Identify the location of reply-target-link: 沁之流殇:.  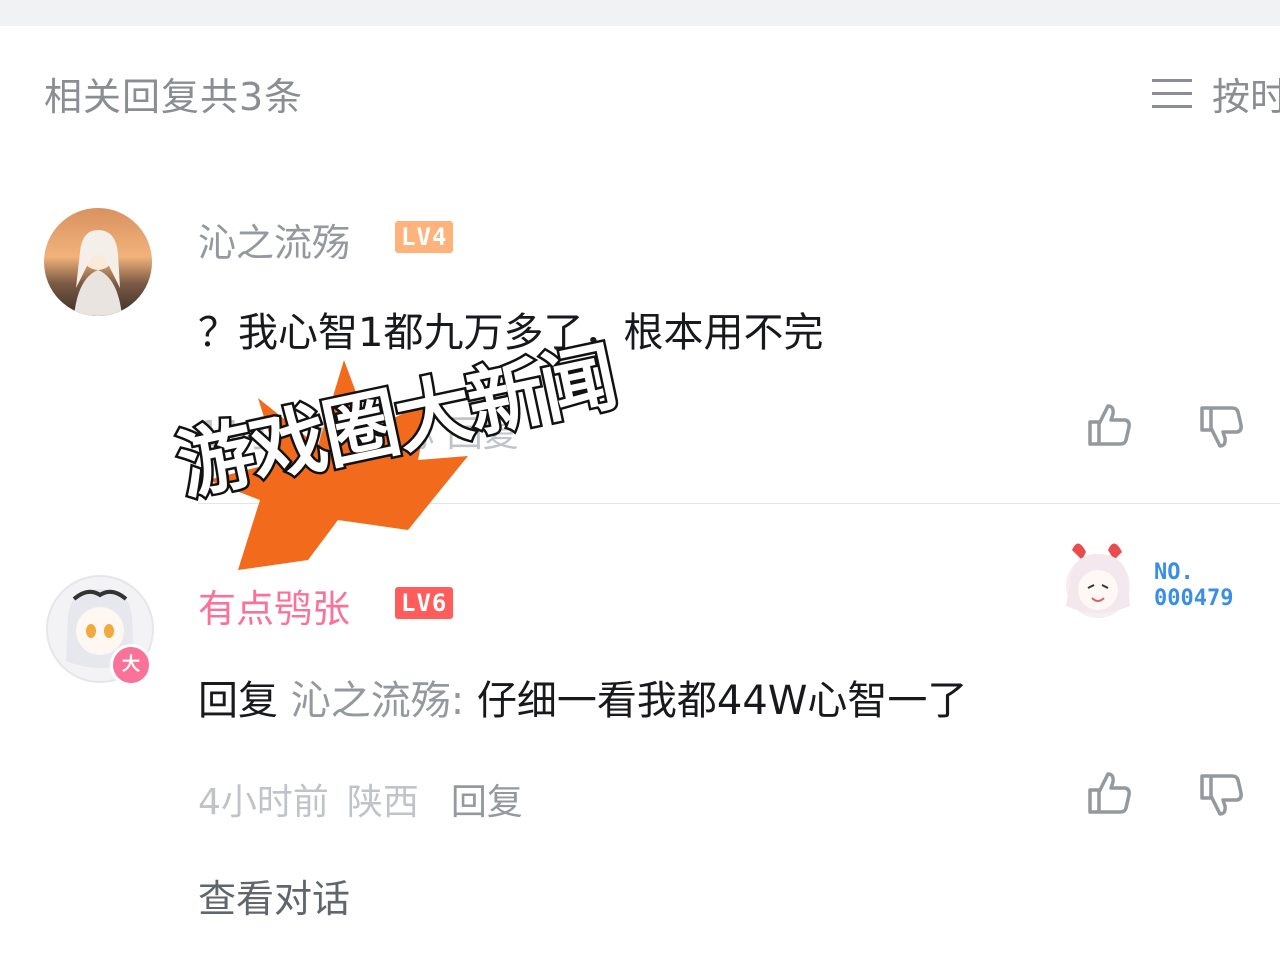
(377, 701).